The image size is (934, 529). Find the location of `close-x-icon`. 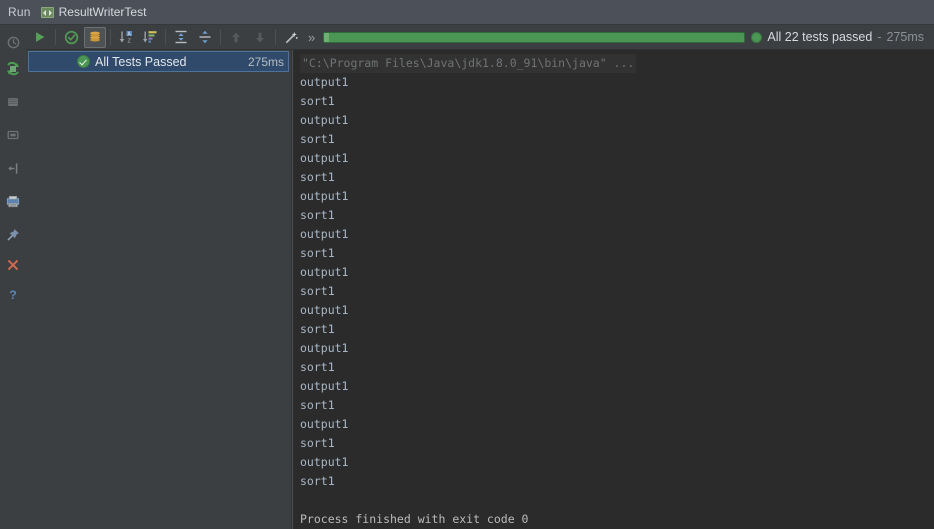

close-x-icon is located at coordinates (13, 265).